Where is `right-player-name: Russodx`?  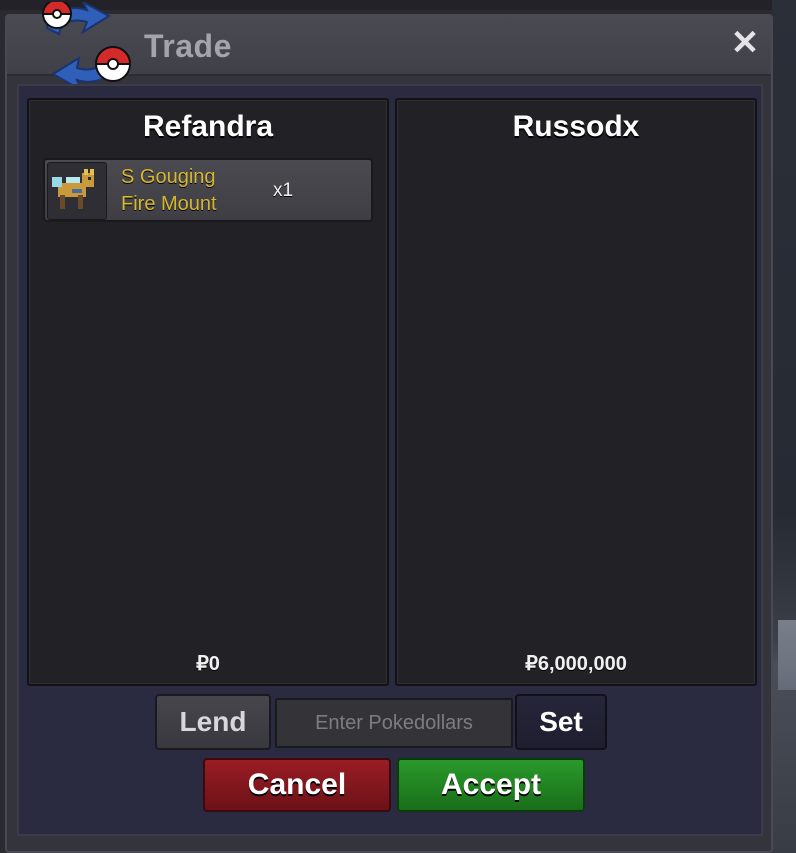 right-player-name: Russodx is located at coordinates (576, 126).